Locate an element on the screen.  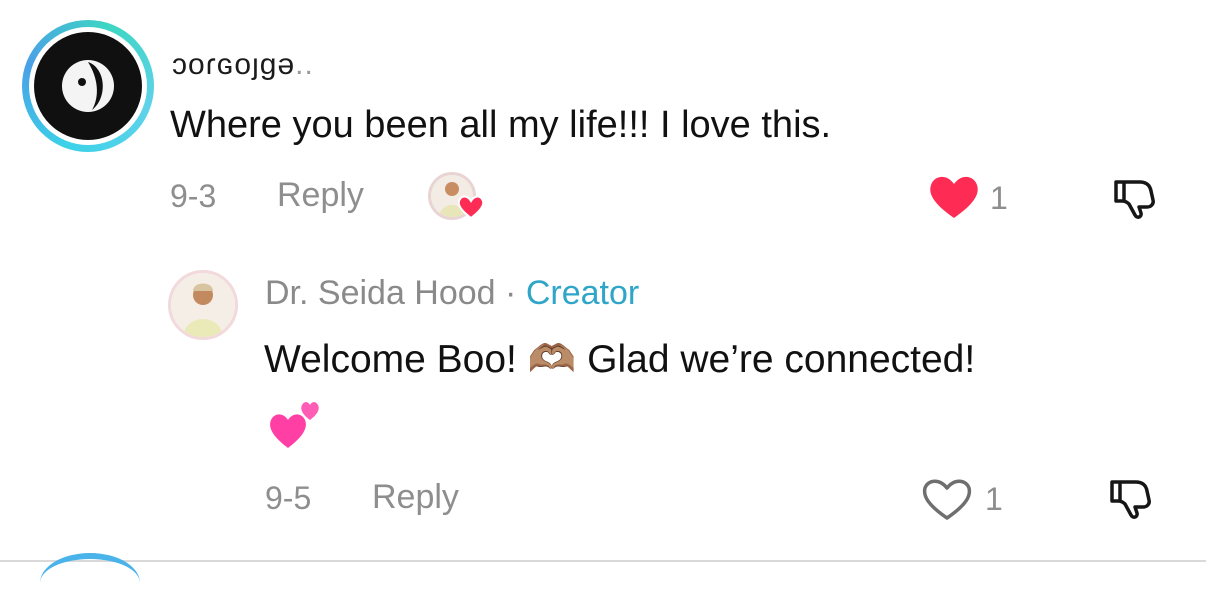
reply-author-line: Dr. Seida Hood · Creator is located at coordinates (452, 293).